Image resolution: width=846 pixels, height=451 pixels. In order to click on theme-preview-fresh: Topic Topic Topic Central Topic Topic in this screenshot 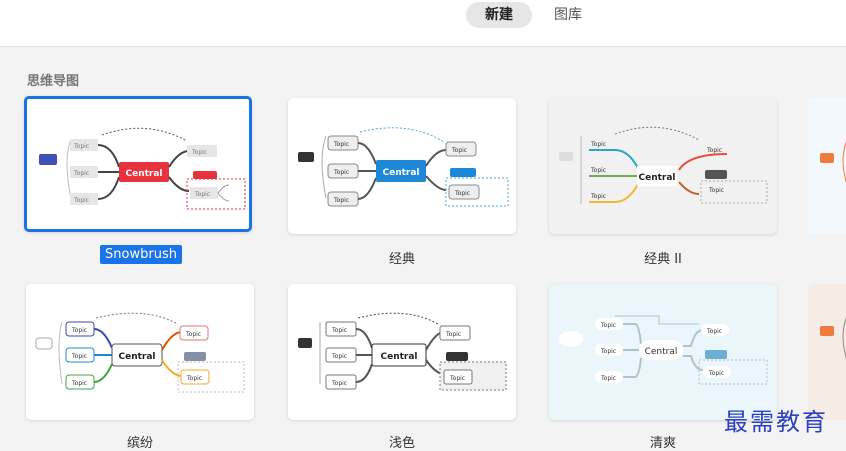, I will do `click(663, 350)`.